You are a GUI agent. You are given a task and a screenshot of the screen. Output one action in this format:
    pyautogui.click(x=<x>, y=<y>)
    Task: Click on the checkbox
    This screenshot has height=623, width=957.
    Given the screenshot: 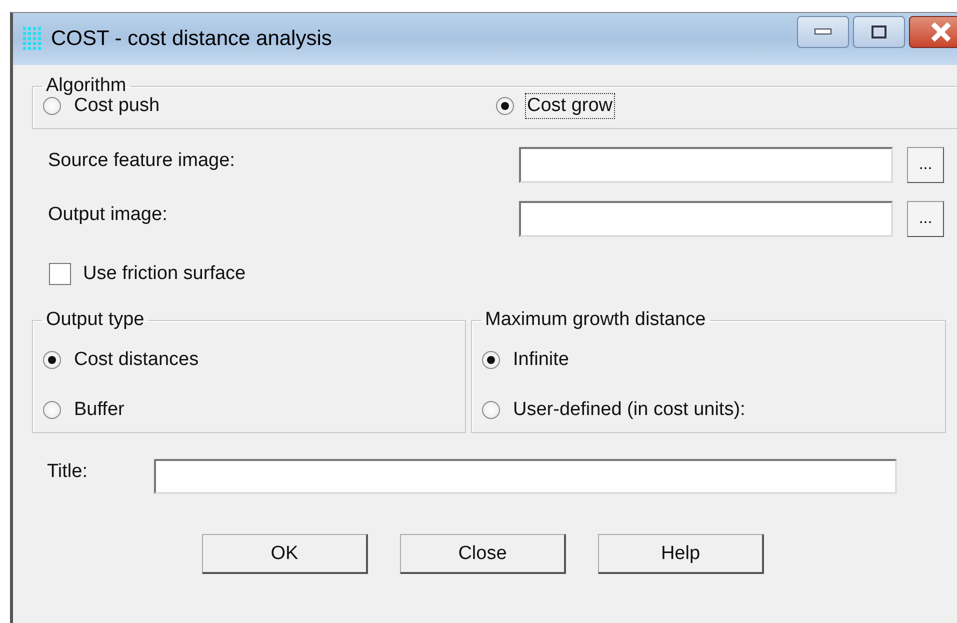 What is the action you would take?
    pyautogui.click(x=60, y=274)
    